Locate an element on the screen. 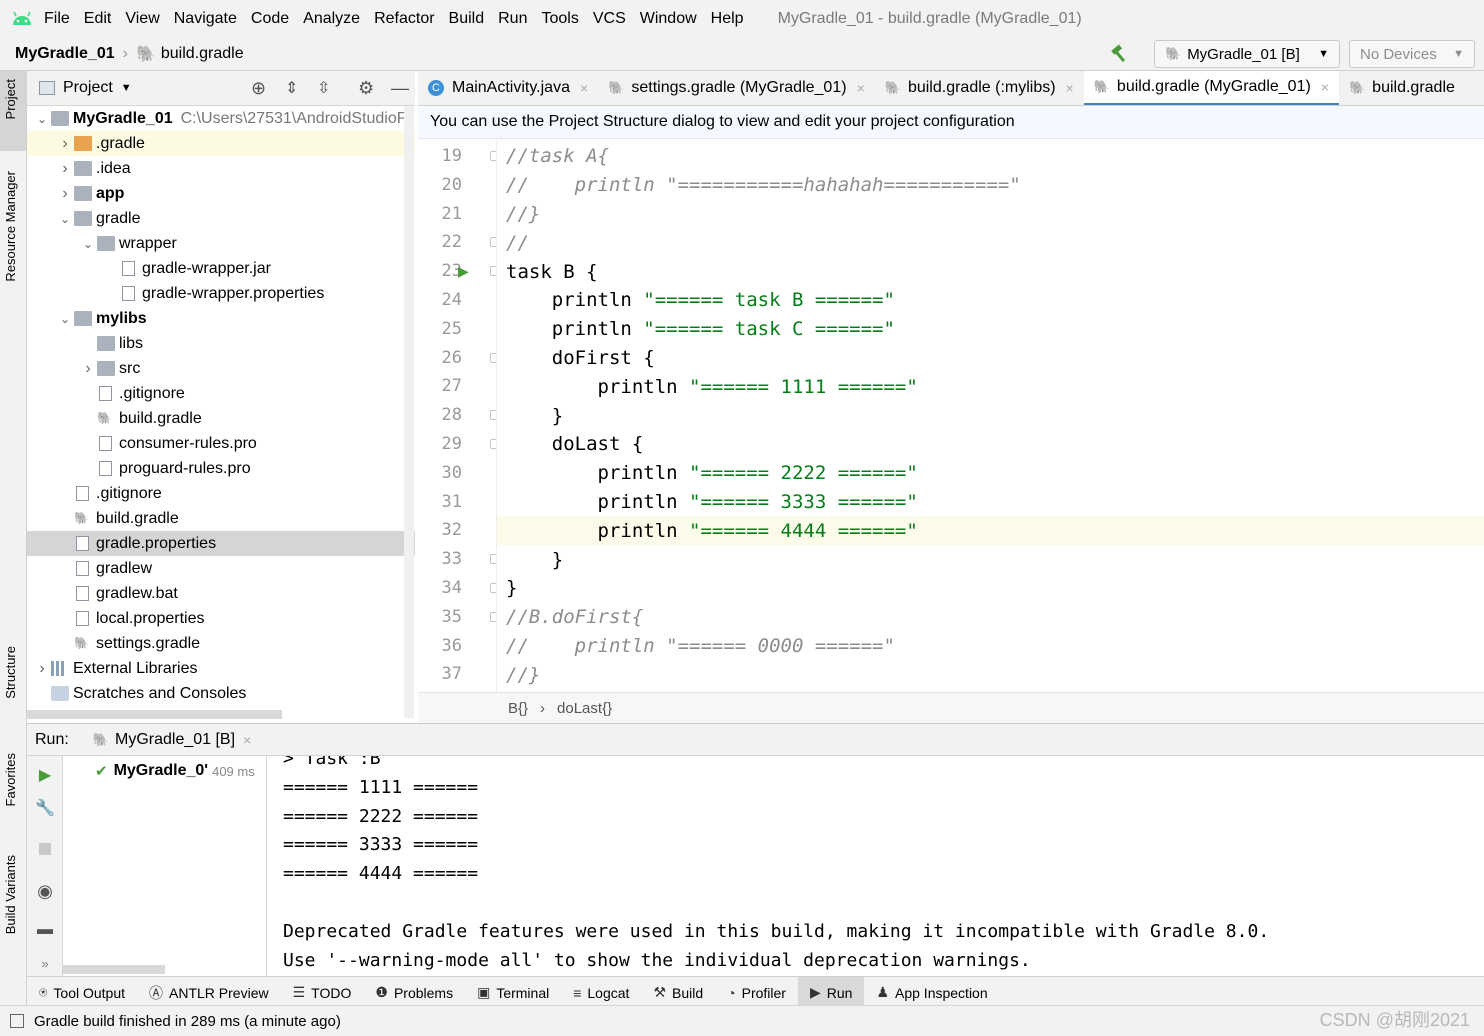 The width and height of the screenshot is (1484, 1036). run-gutter-icon: ▶ is located at coordinates (463, 271).